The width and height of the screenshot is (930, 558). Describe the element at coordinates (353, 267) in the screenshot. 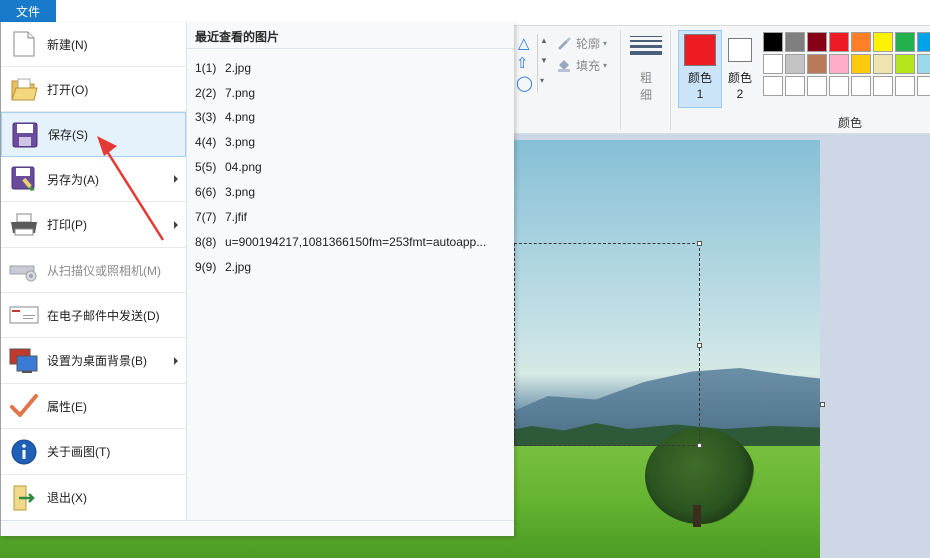

I see `recent-item: 9(9) 2.jpg` at that location.